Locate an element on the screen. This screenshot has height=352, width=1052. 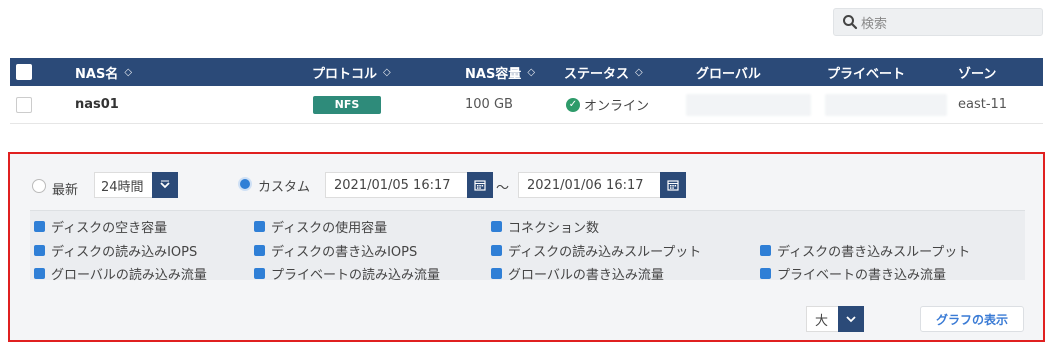
column-header-protocol: プロトコル ◇ is located at coordinates (351, 72).